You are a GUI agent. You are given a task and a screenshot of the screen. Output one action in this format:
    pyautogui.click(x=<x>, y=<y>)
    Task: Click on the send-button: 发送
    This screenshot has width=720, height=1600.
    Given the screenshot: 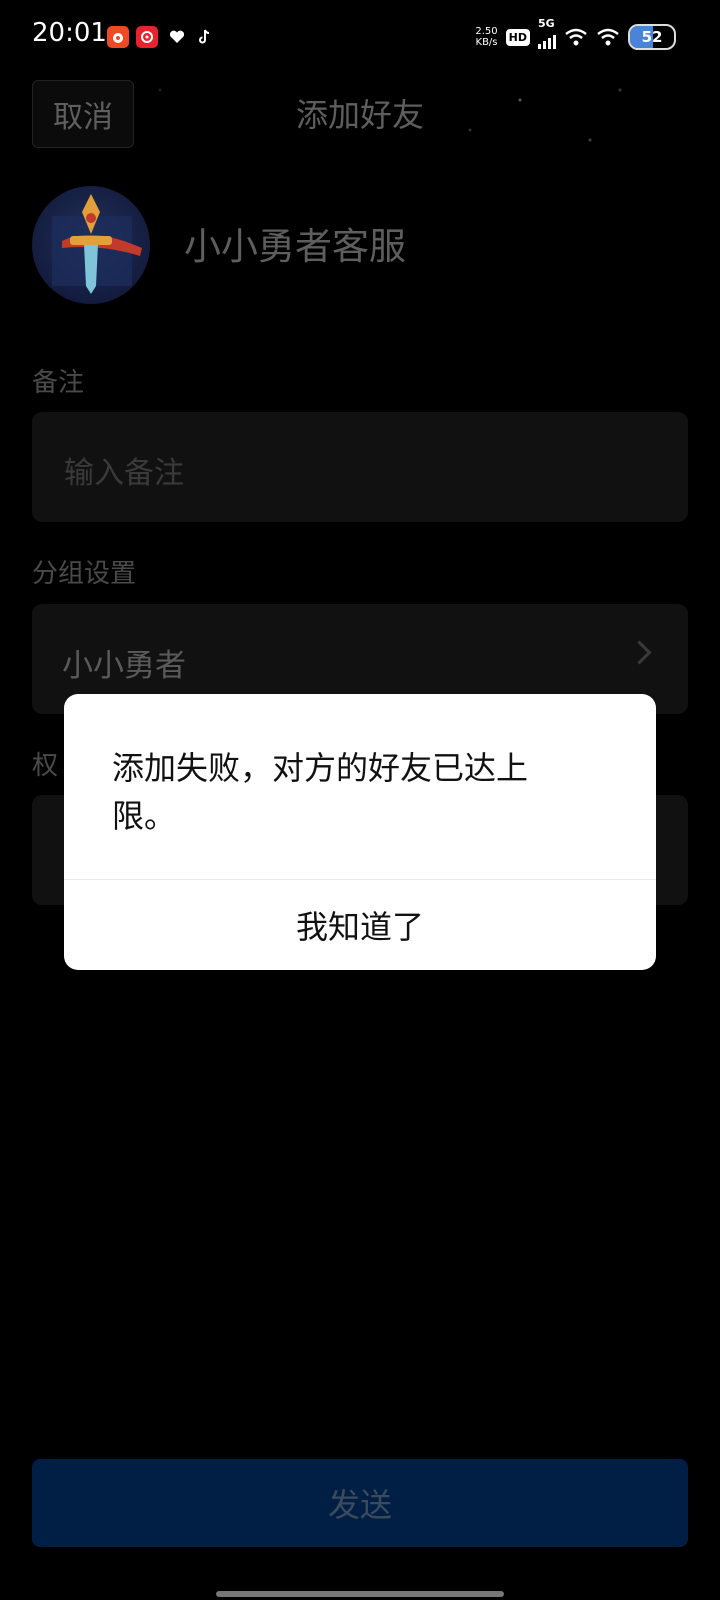 What is the action you would take?
    pyautogui.click(x=360, y=1503)
    